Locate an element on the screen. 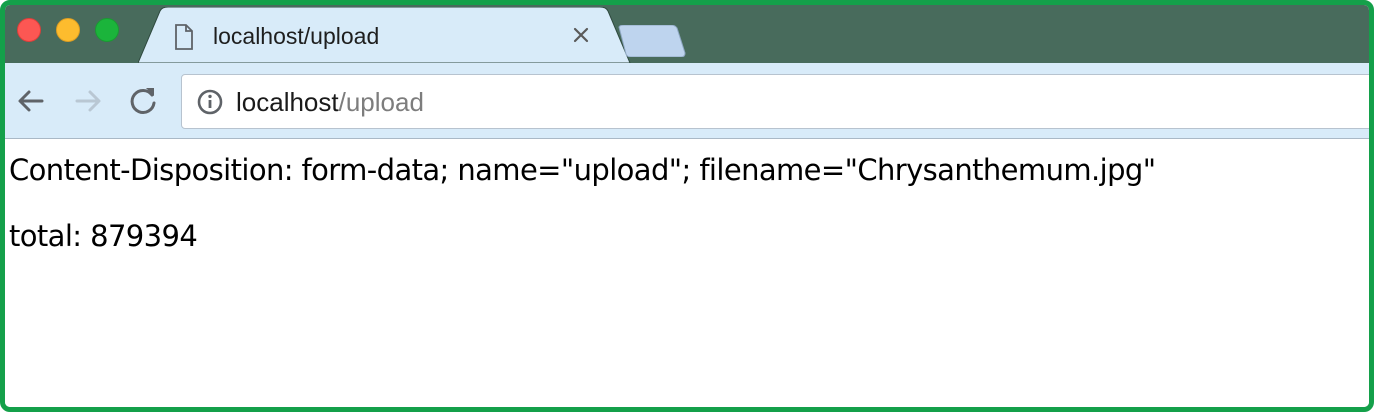  close-window-button is located at coordinates (29, 30).